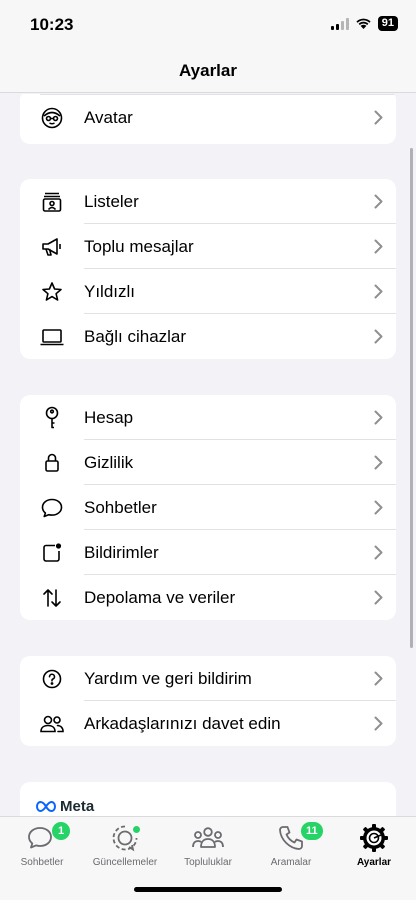 The image size is (416, 900). Describe the element at coordinates (208, 889) in the screenshot. I see `home-indicator` at that location.